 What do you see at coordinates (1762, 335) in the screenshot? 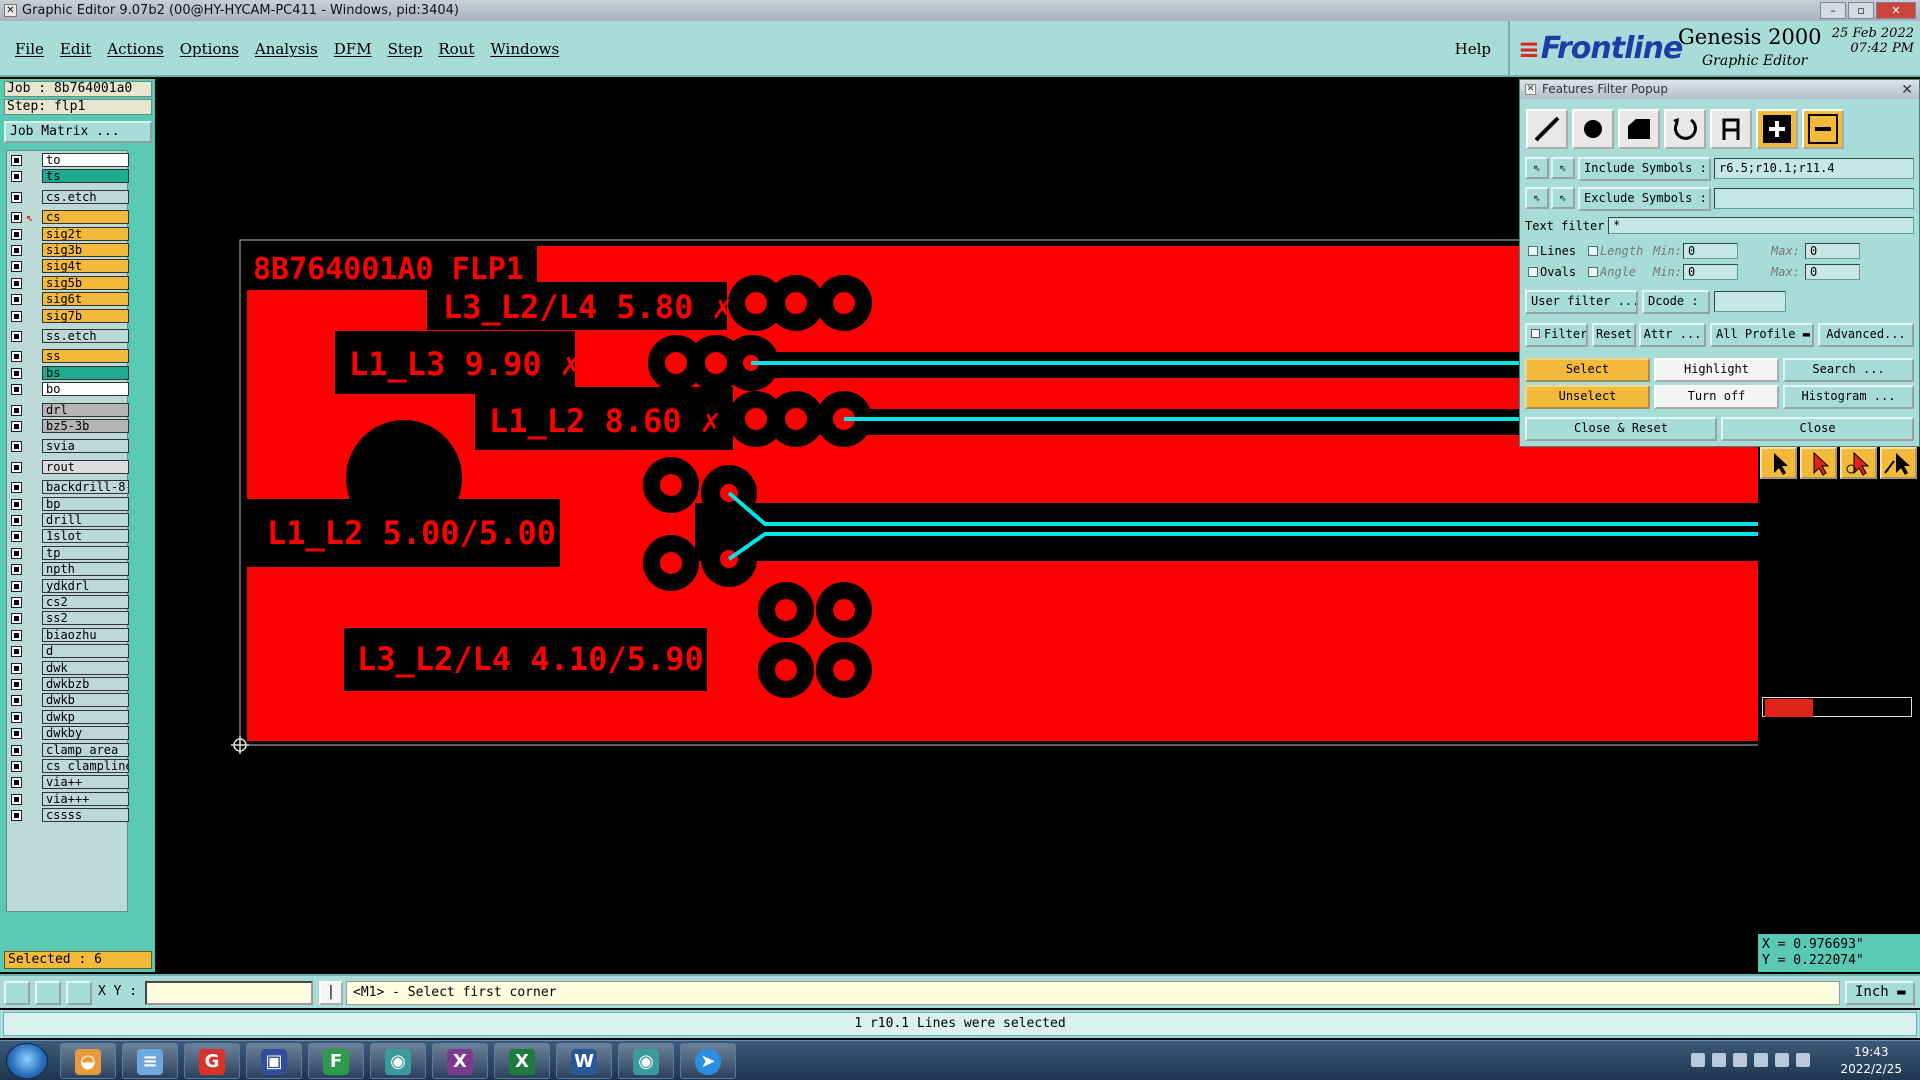
I see `profile-dropdown: All Profile ▬` at bounding box center [1762, 335].